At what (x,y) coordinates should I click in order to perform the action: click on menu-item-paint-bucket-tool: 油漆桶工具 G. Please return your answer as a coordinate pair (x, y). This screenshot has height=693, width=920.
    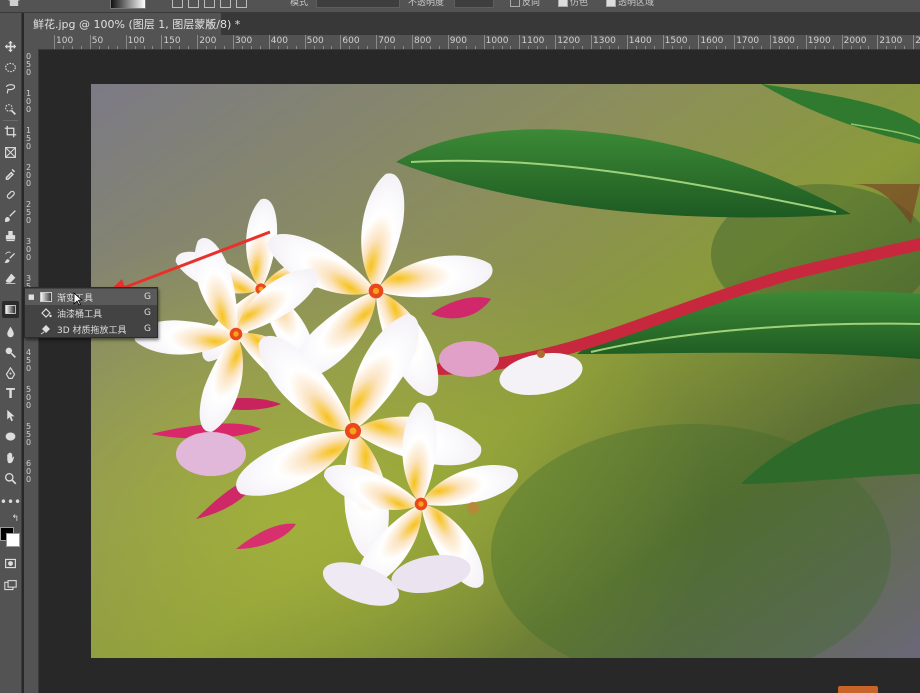
    Looking at the image, I should click on (91, 313).